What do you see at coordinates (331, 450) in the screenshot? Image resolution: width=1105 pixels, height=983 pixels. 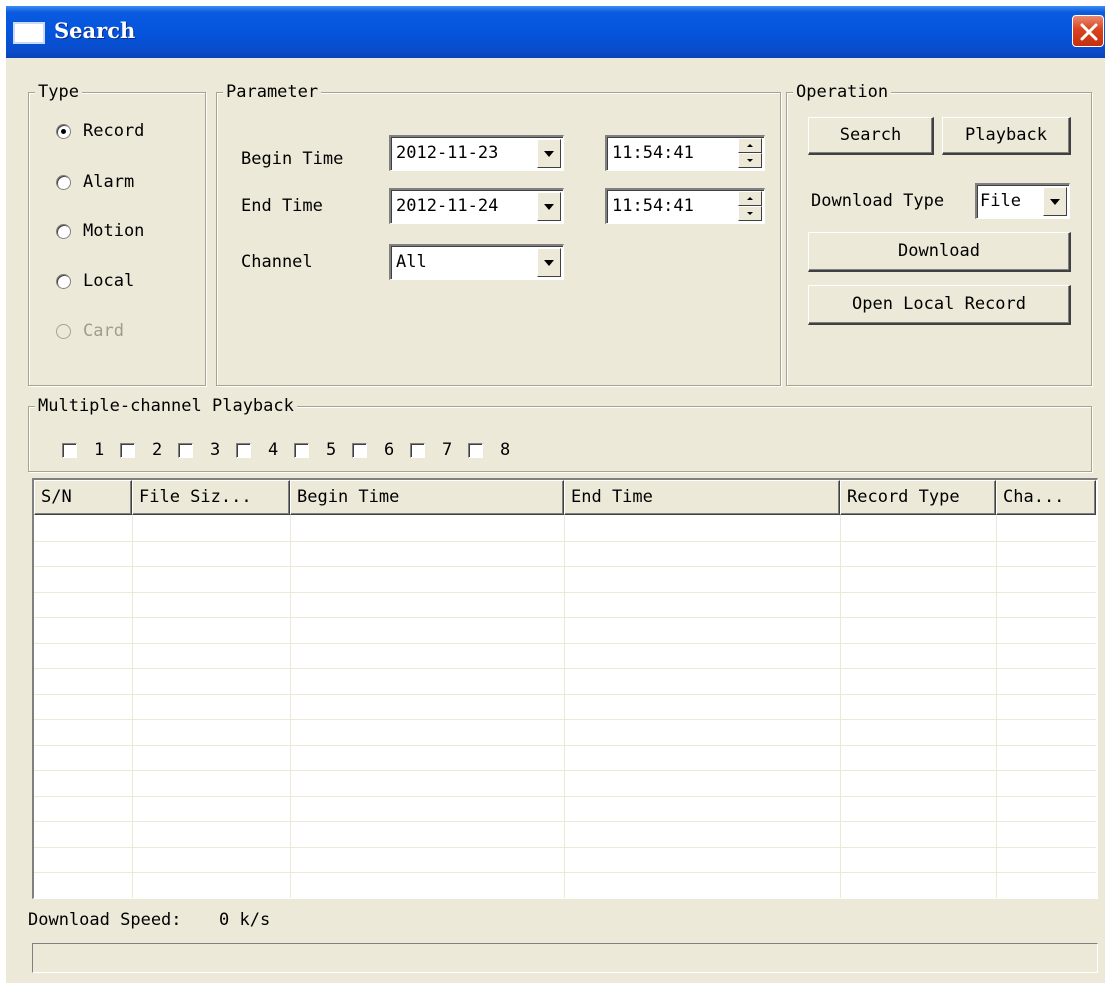 I see `channel-5-label: 5` at bounding box center [331, 450].